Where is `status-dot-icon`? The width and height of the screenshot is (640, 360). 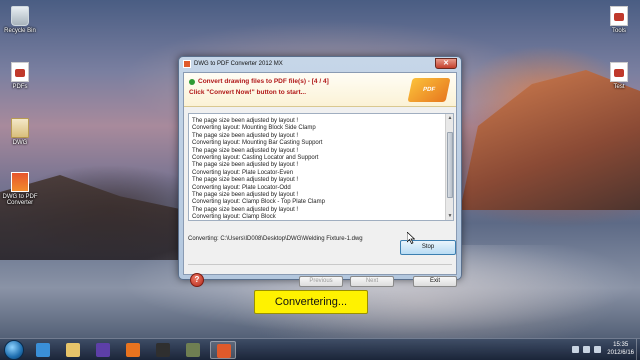
status-dot-icon is located at coordinates (192, 81).